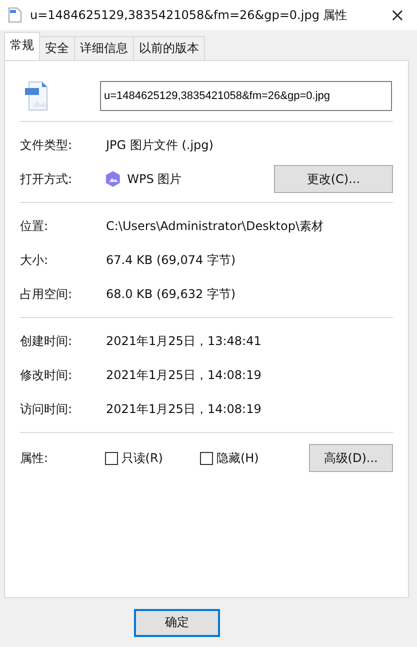  What do you see at coordinates (47, 145) in the screenshot?
I see `property-label: 文件类型:` at bounding box center [47, 145].